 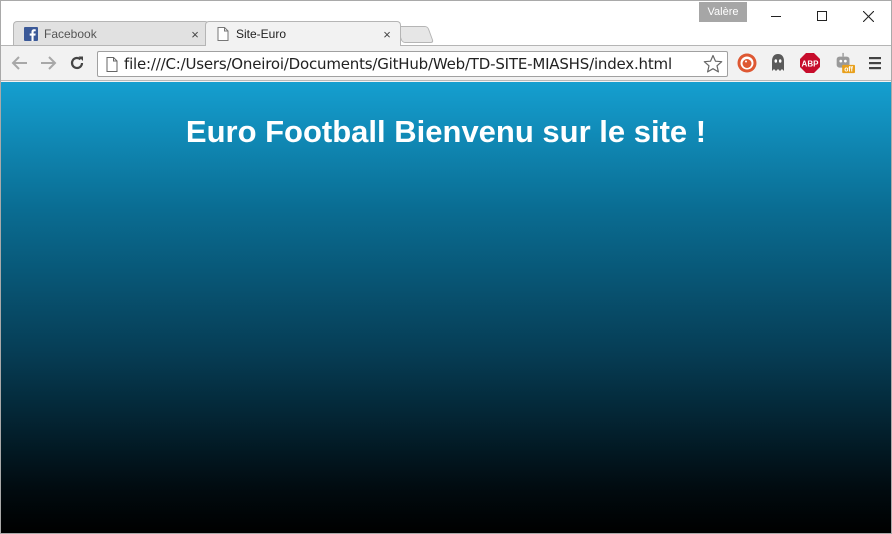 What do you see at coordinates (844, 63) in the screenshot?
I see `robot-extension-icon: off` at bounding box center [844, 63].